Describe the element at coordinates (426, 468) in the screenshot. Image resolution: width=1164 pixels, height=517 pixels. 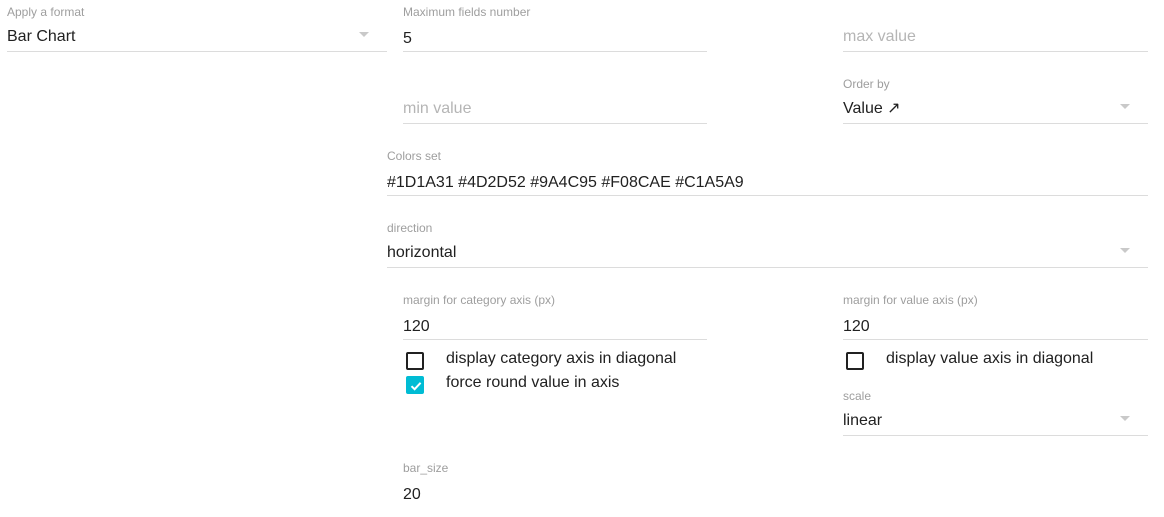
I see `bar-size-label: bar_size` at that location.